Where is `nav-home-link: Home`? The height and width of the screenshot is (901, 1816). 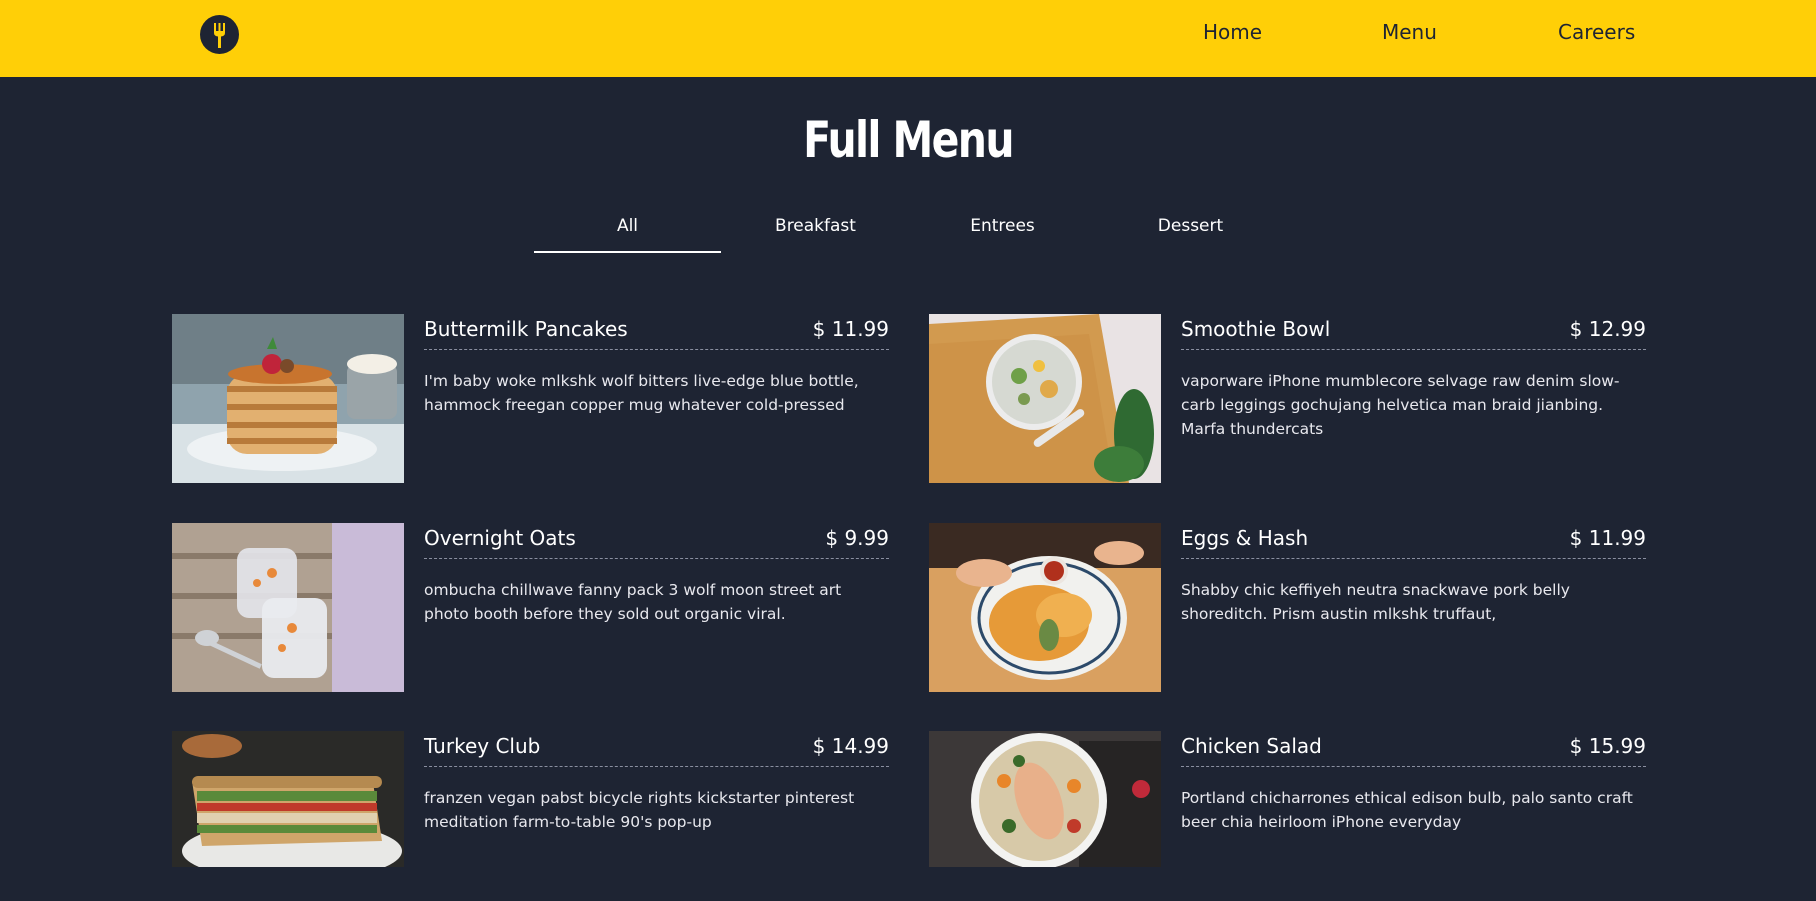
nav-home-link: Home is located at coordinates (1232, 35).